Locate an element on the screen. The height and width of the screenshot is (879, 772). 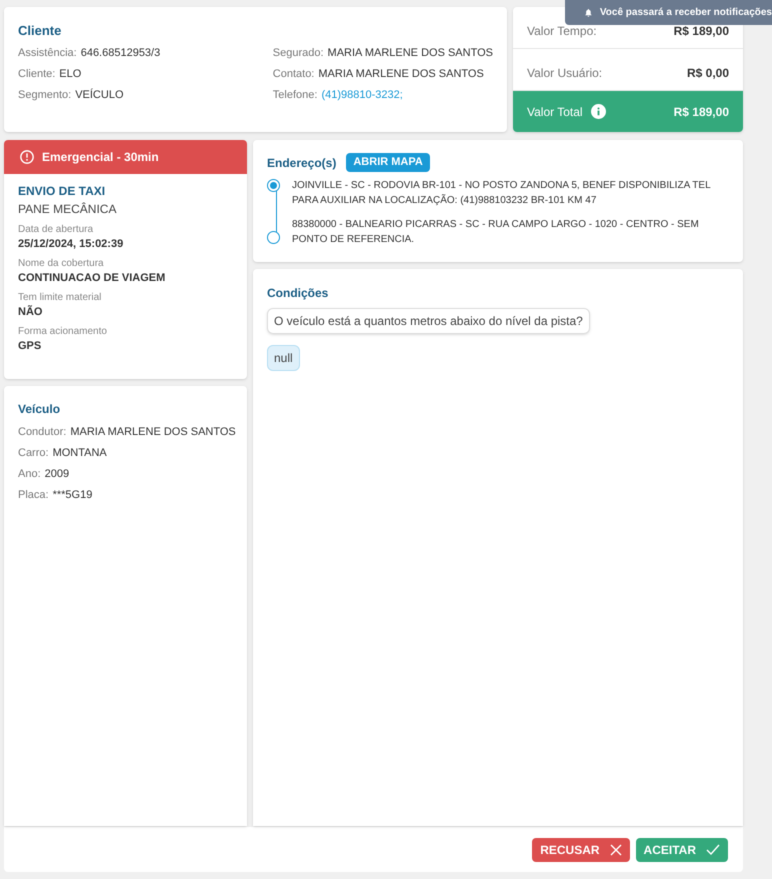
field-value: ***5G19 is located at coordinates (72, 495).